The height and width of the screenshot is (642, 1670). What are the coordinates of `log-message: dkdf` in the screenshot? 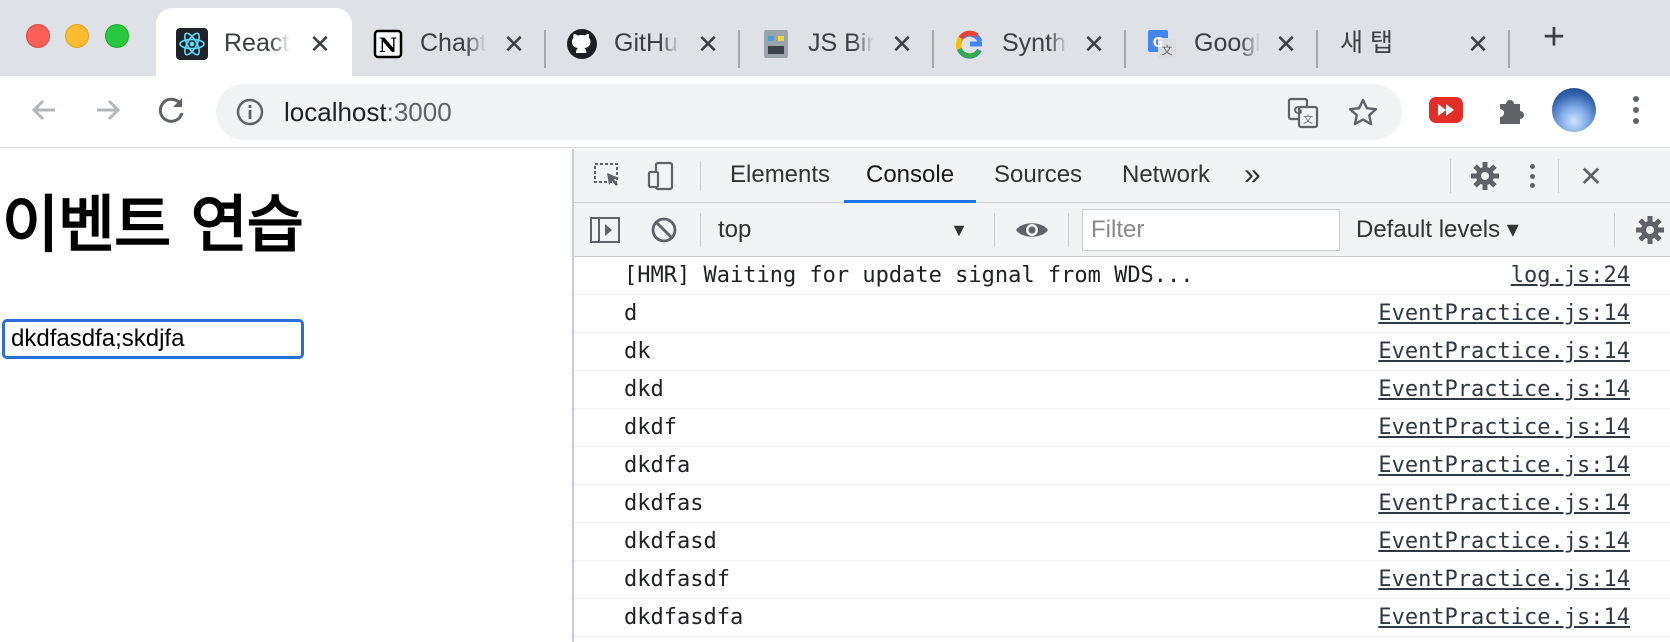 It's located at (650, 427).